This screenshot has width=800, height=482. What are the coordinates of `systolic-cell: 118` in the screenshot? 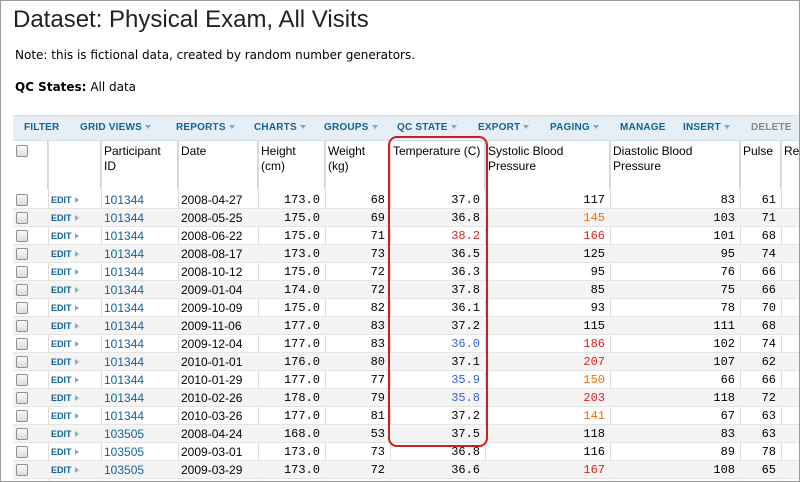 It's located at (594, 434).